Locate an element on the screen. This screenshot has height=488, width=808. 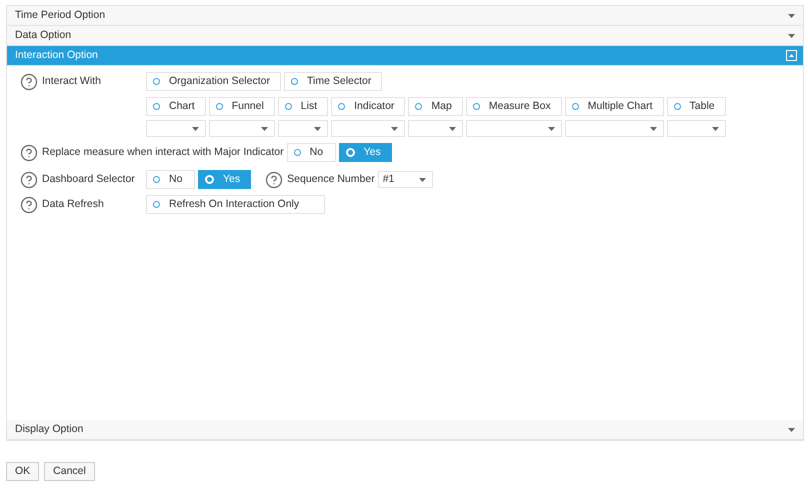
field-label: Data Refresh is located at coordinates (73, 204).